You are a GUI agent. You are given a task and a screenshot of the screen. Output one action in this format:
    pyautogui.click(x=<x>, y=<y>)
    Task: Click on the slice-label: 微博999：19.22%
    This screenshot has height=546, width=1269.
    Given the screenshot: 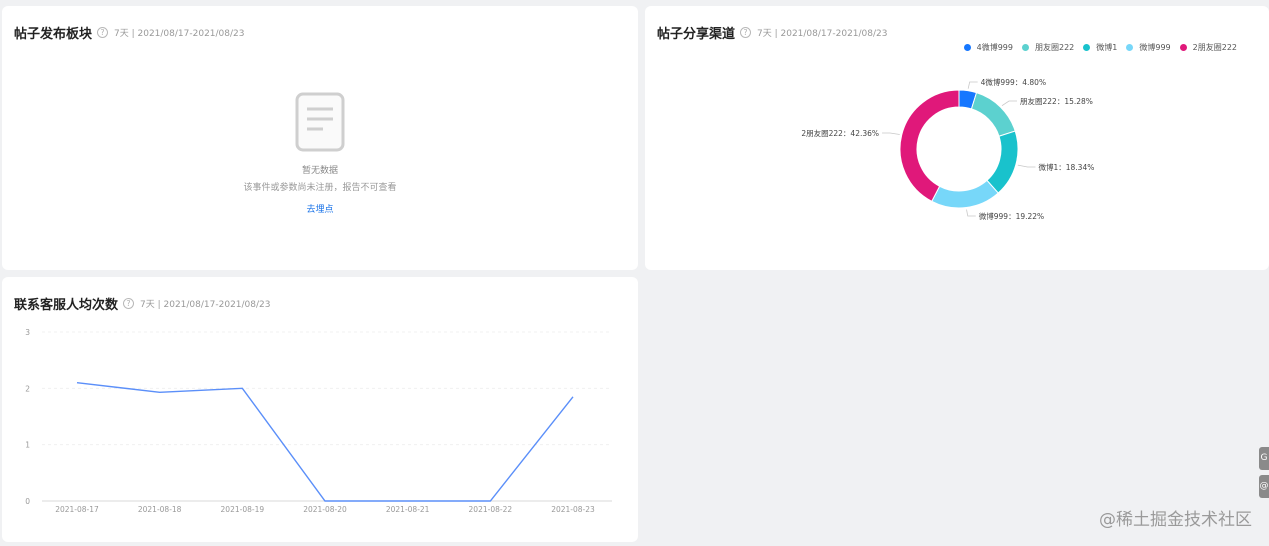 What is the action you would take?
    pyautogui.click(x=1011, y=216)
    